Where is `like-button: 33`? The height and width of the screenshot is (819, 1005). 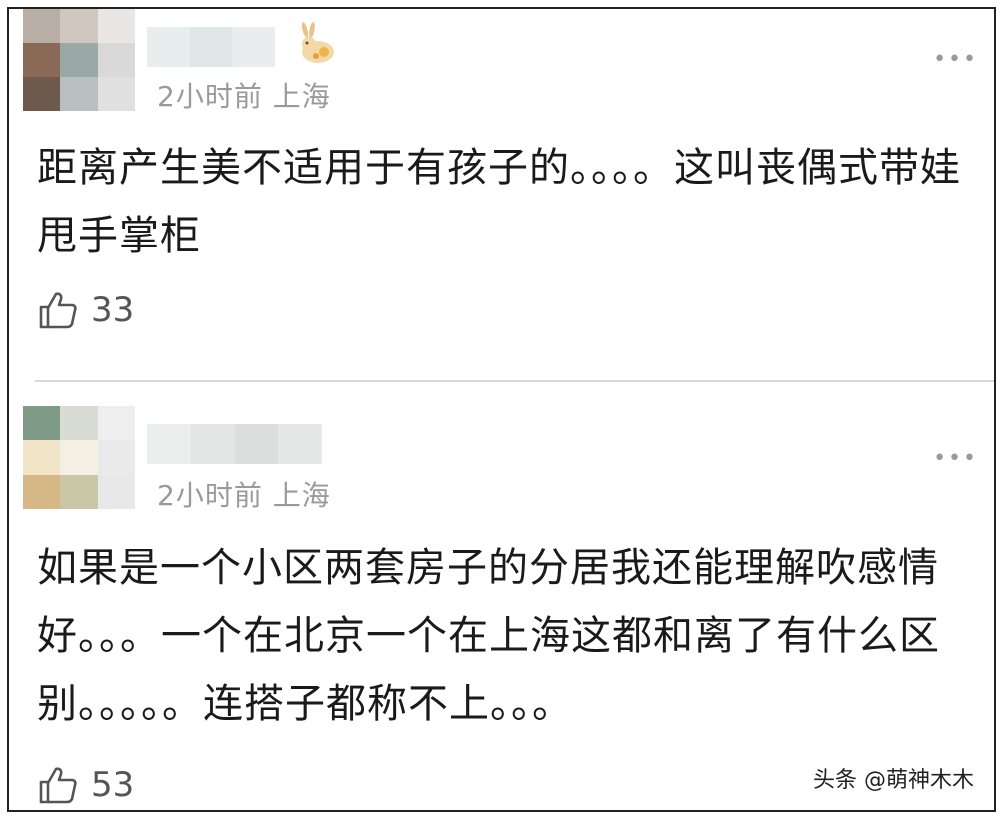
like-button: 33 is located at coordinates (85, 310).